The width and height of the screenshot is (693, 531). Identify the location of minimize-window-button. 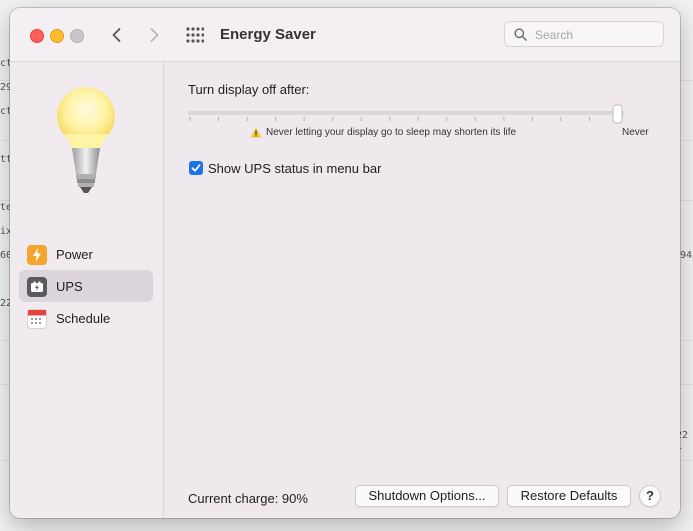
(57, 36).